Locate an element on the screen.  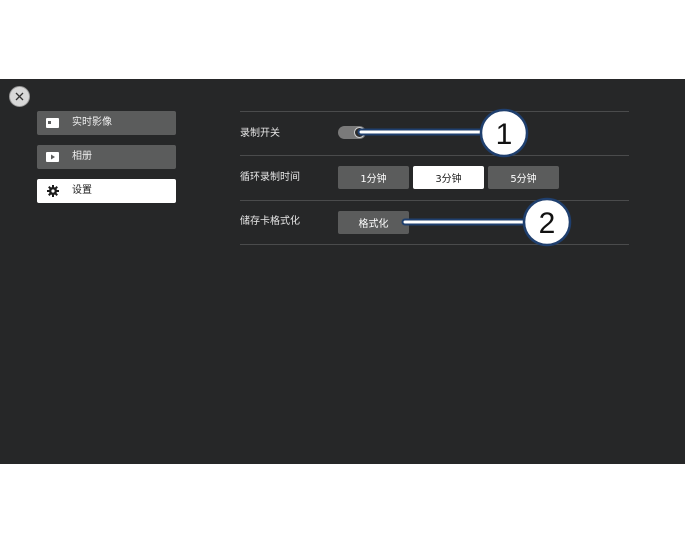
loop-duration-label: 循环录制时间 is located at coordinates (270, 177).